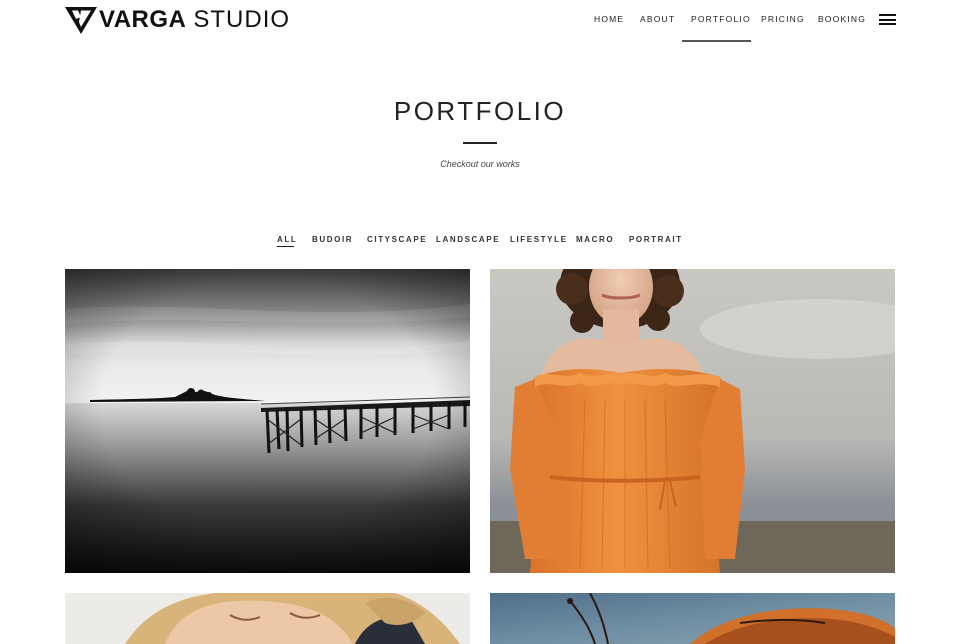  What do you see at coordinates (332, 240) in the screenshot?
I see `filter-budoir: BUDOIR` at bounding box center [332, 240].